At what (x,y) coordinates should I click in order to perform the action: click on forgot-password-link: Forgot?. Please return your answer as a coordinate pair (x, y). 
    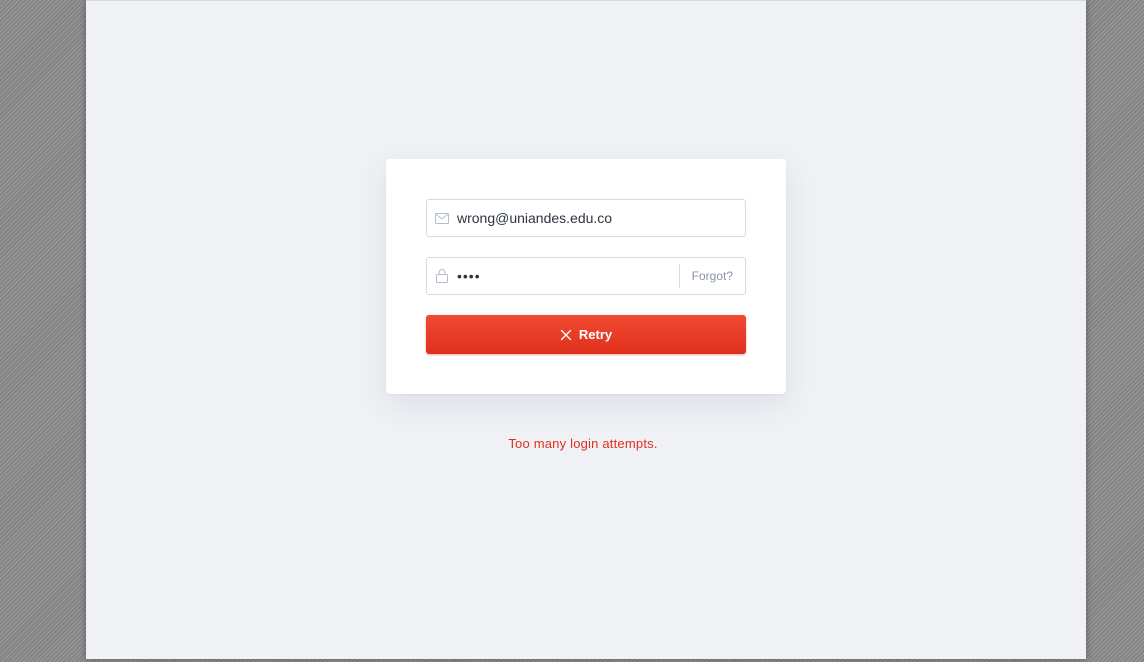
    Looking at the image, I should click on (711, 276).